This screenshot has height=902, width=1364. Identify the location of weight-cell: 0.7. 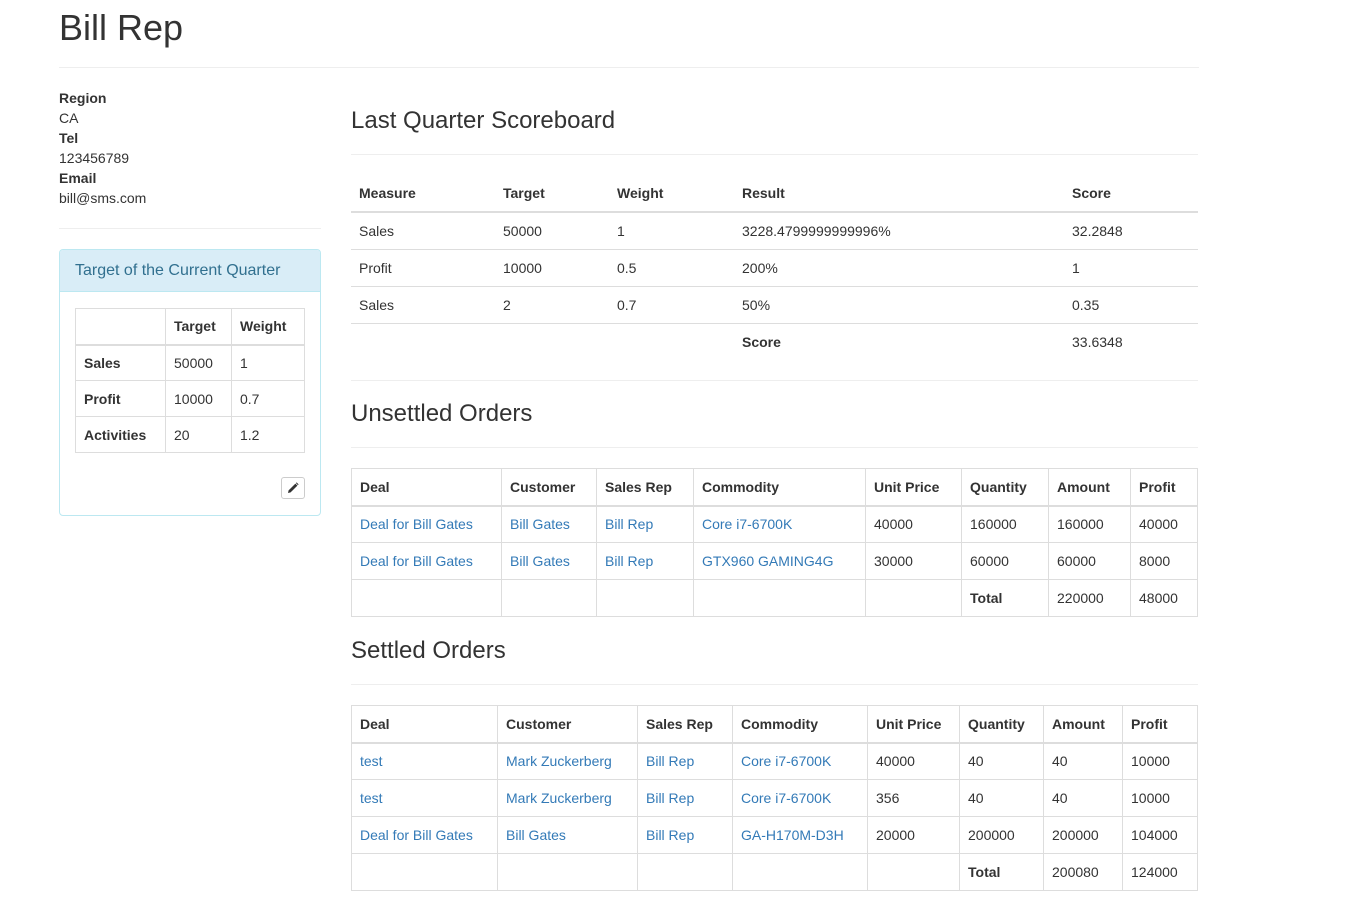
(268, 398).